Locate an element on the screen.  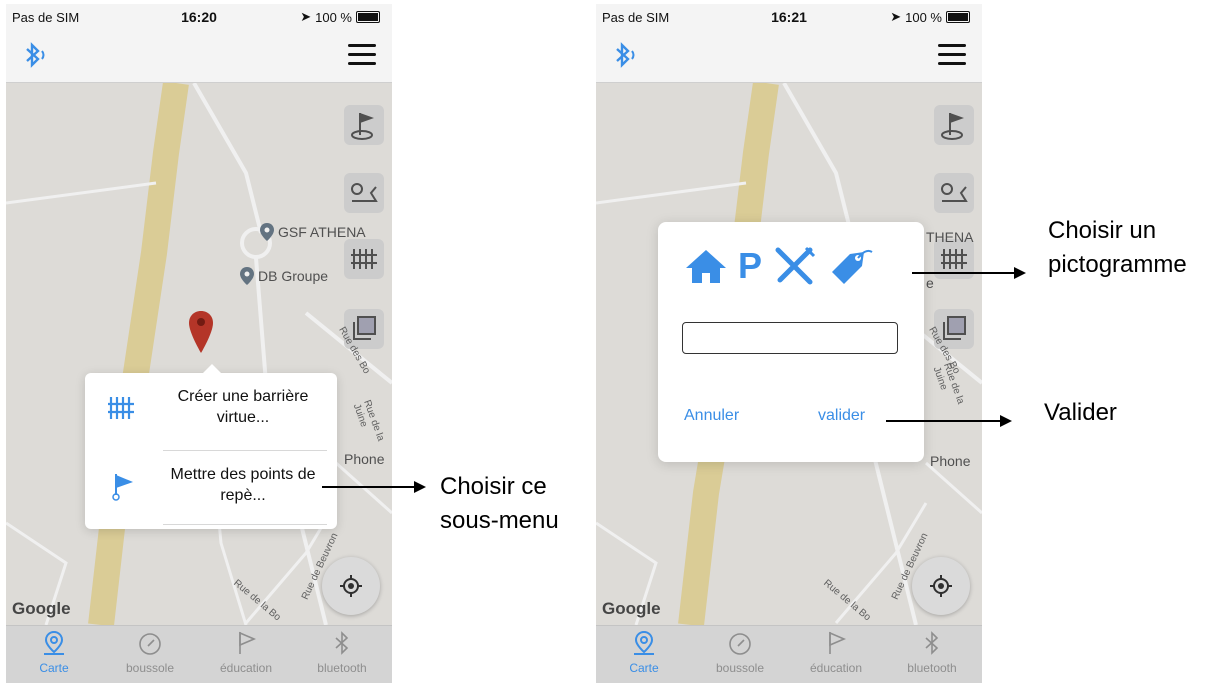
status-bar: Pas de SIM 16:21 ➤ 100 % is located at coordinates (789, 17).